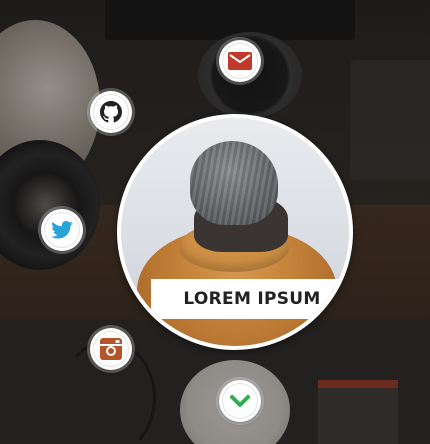 This screenshot has height=444, width=430. I want to click on chevron-down-icon, so click(240, 401).